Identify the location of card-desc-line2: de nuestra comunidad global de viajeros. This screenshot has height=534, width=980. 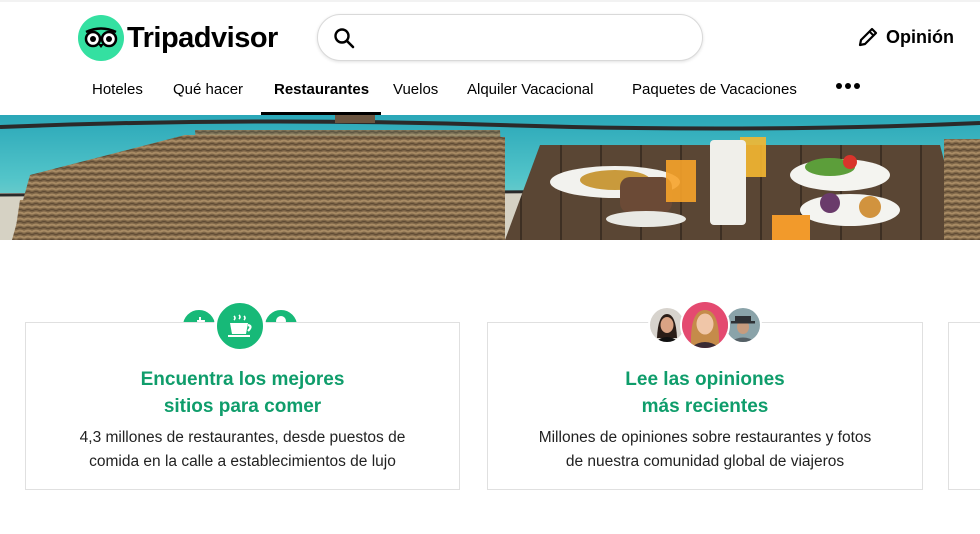
(705, 461).